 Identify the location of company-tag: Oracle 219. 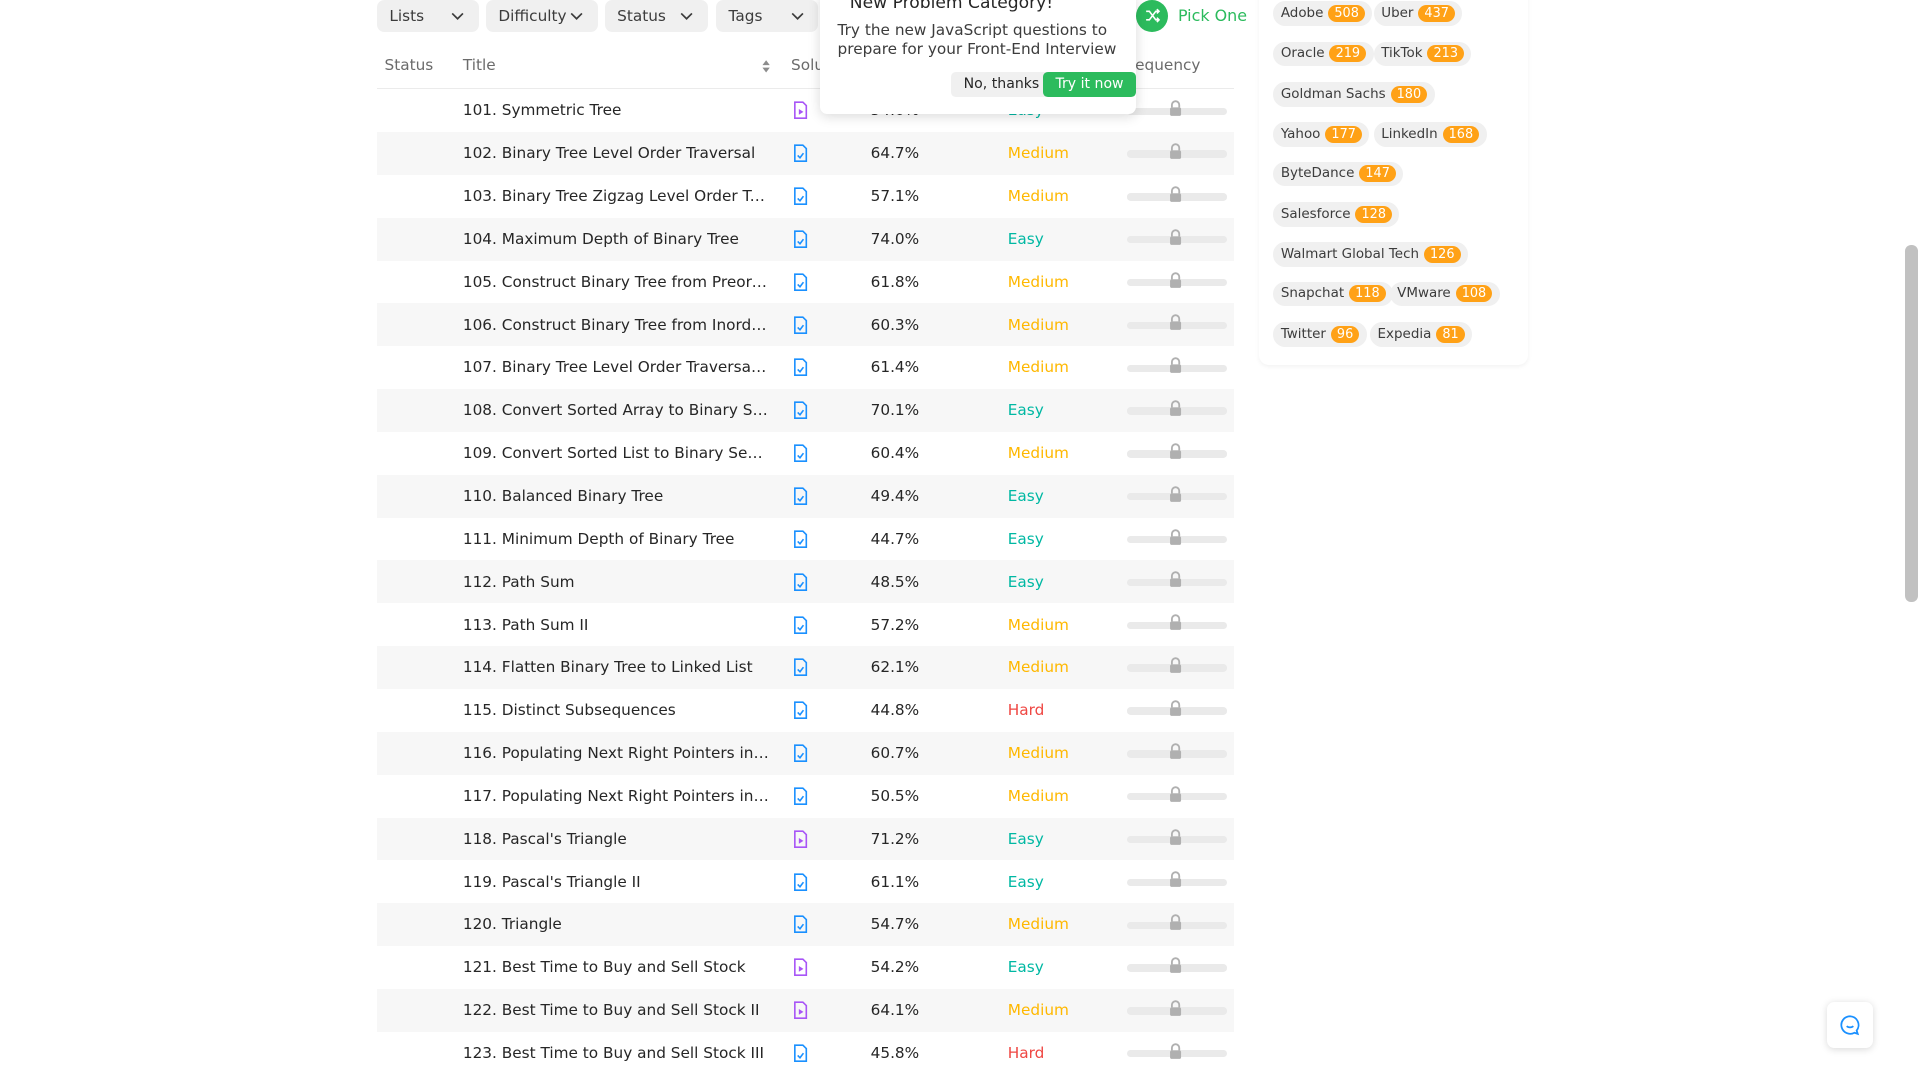
(1323, 54).